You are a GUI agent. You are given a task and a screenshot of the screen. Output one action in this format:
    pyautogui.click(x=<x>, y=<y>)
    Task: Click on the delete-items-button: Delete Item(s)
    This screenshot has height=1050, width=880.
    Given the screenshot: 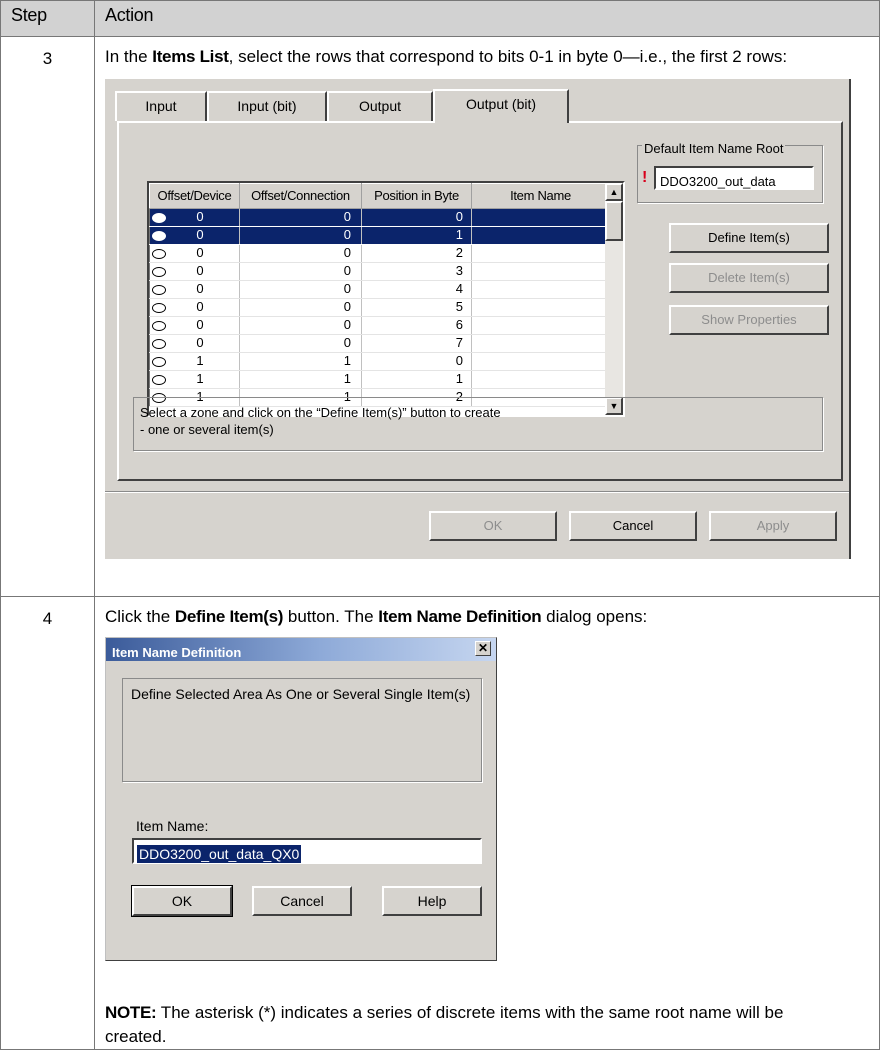 What is the action you would take?
    pyautogui.click(x=749, y=278)
    